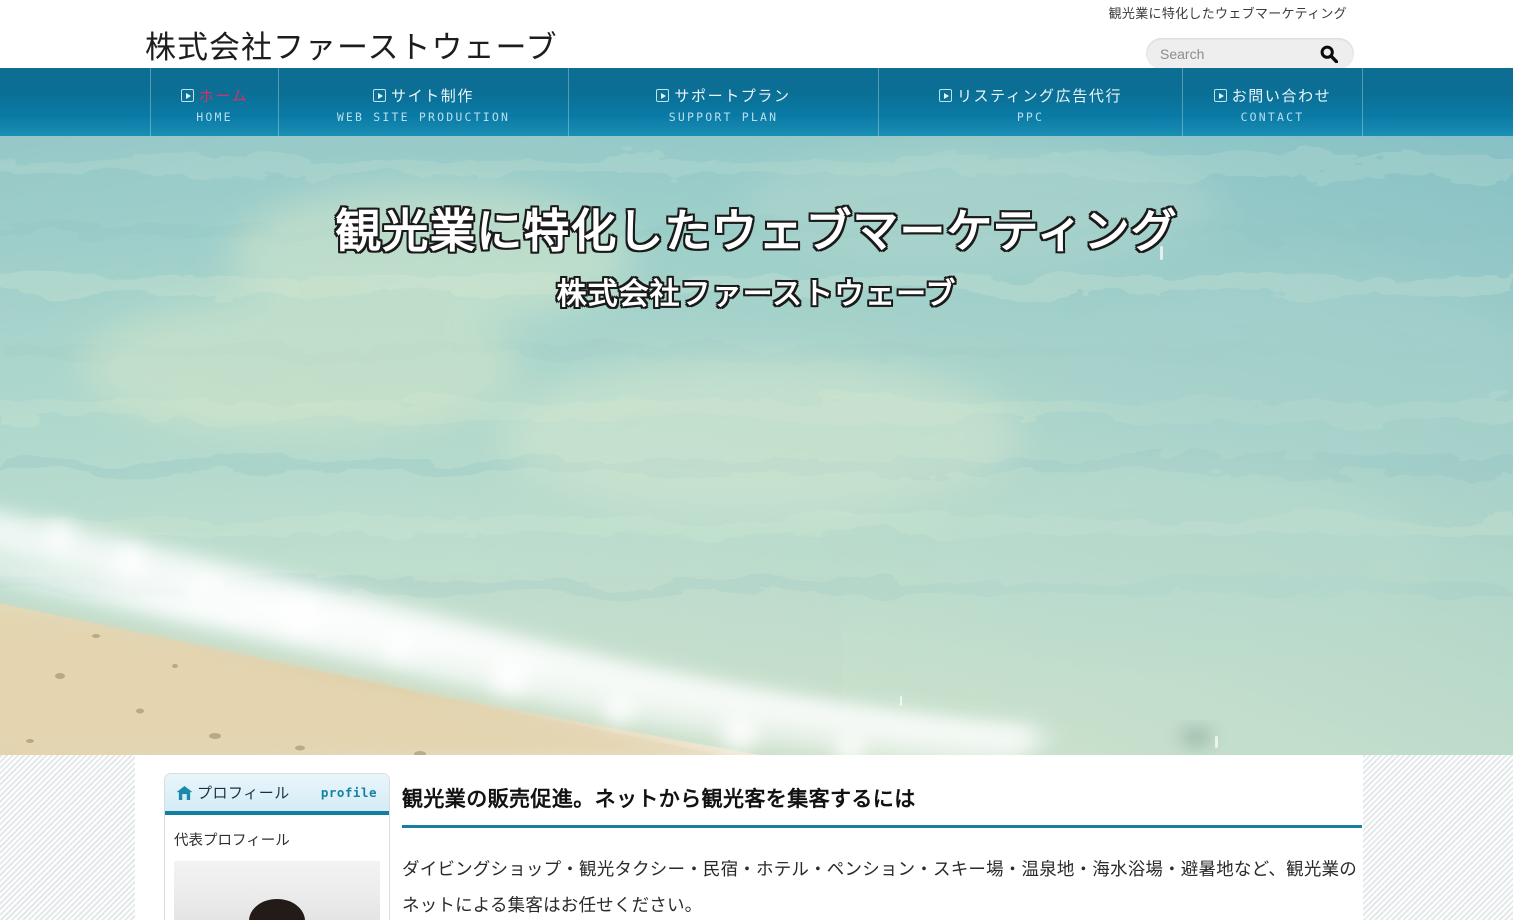 The height and width of the screenshot is (920, 1513). I want to click on home-icon, so click(184, 792).